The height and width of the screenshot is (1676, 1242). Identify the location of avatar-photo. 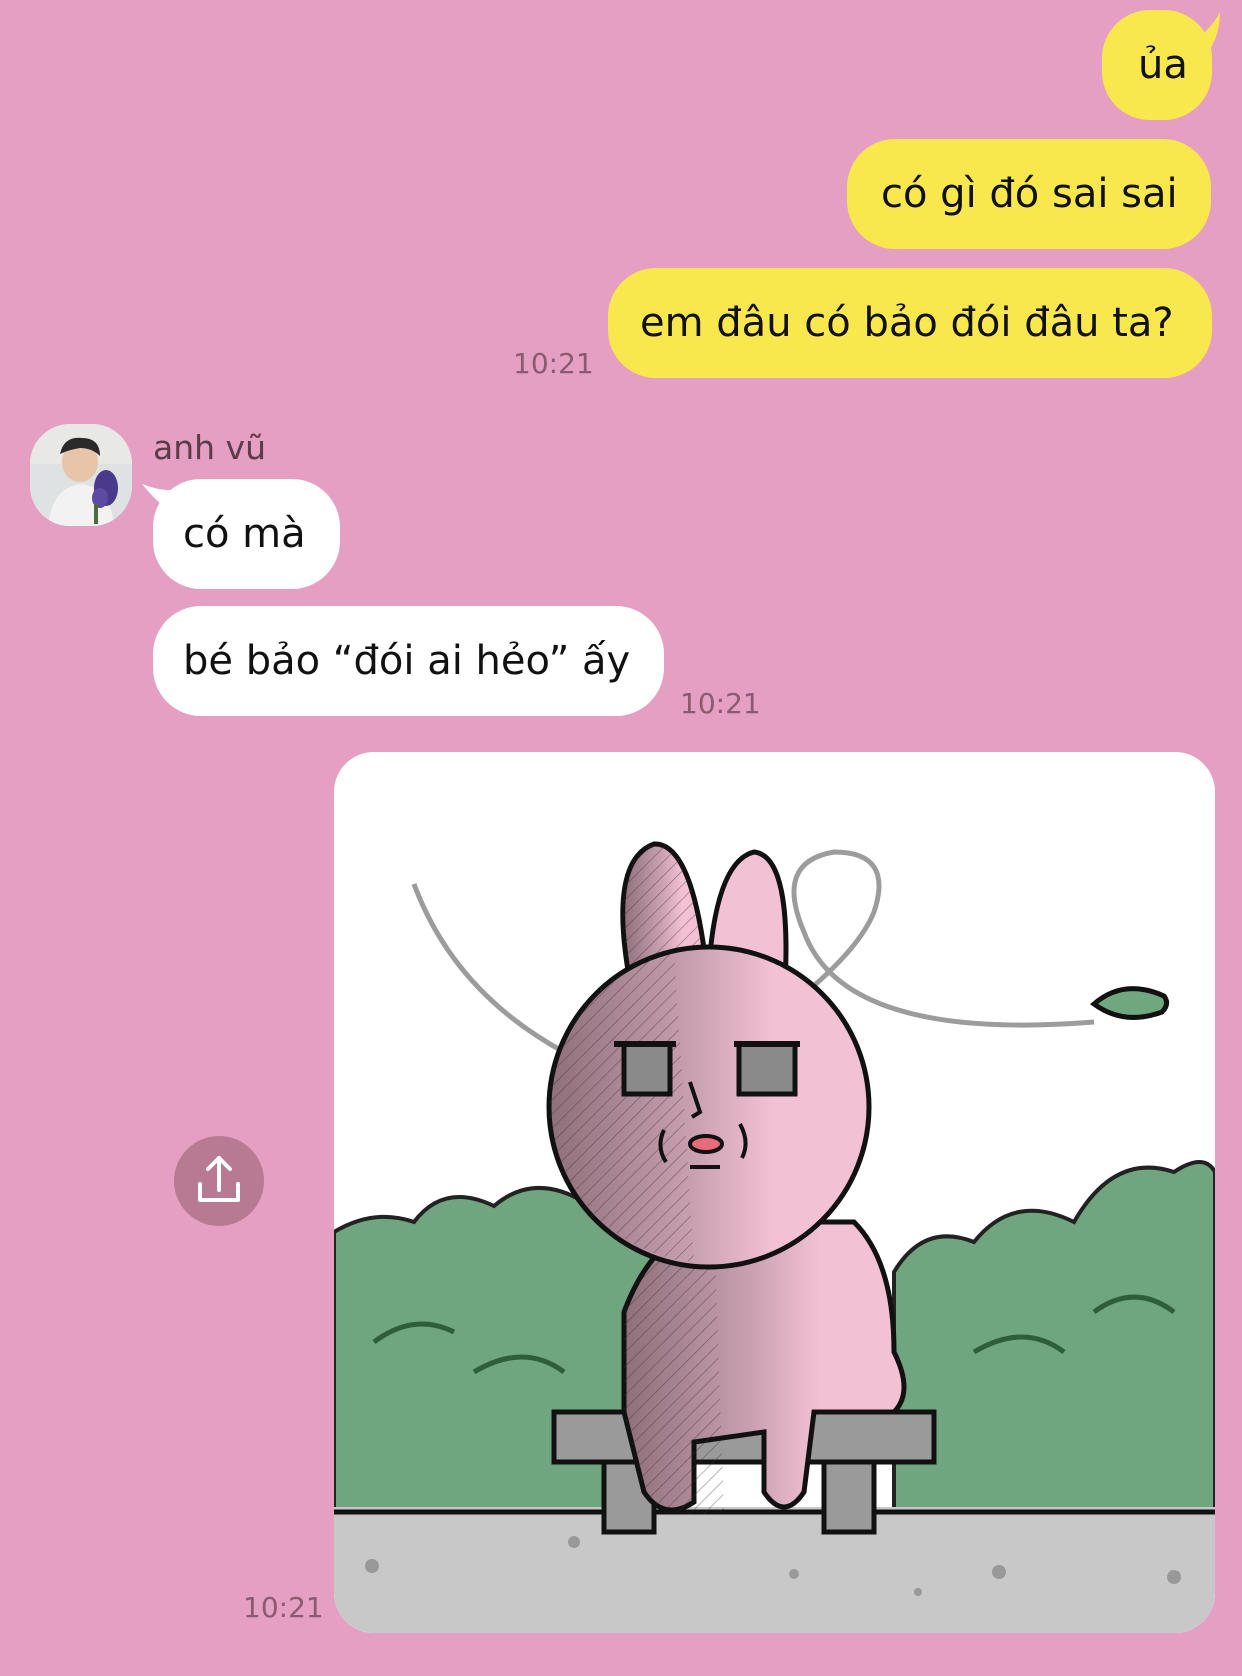
(81, 475).